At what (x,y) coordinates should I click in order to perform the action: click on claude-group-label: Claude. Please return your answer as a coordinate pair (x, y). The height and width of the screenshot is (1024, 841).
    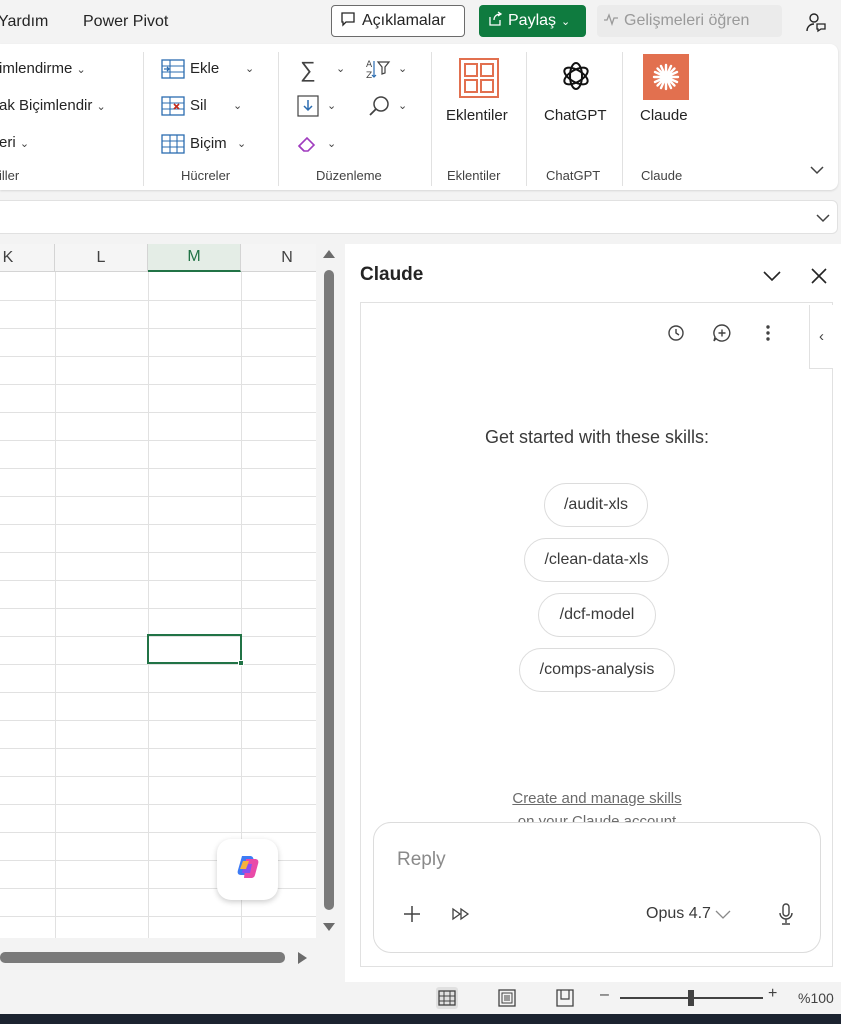
    Looking at the image, I should click on (662, 175).